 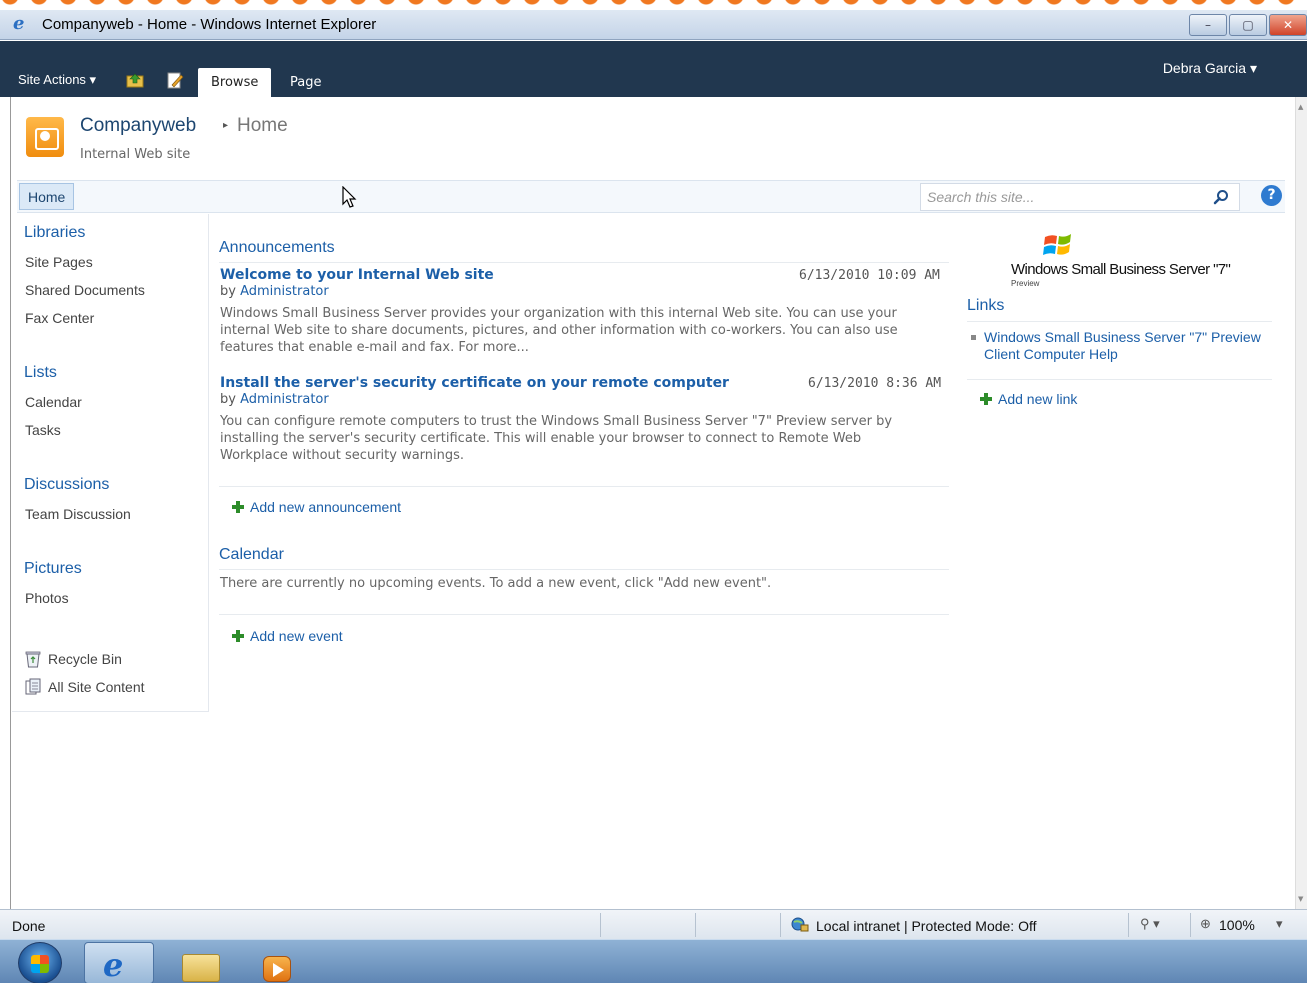 I want to click on calendar-divider, so click(x=584, y=569).